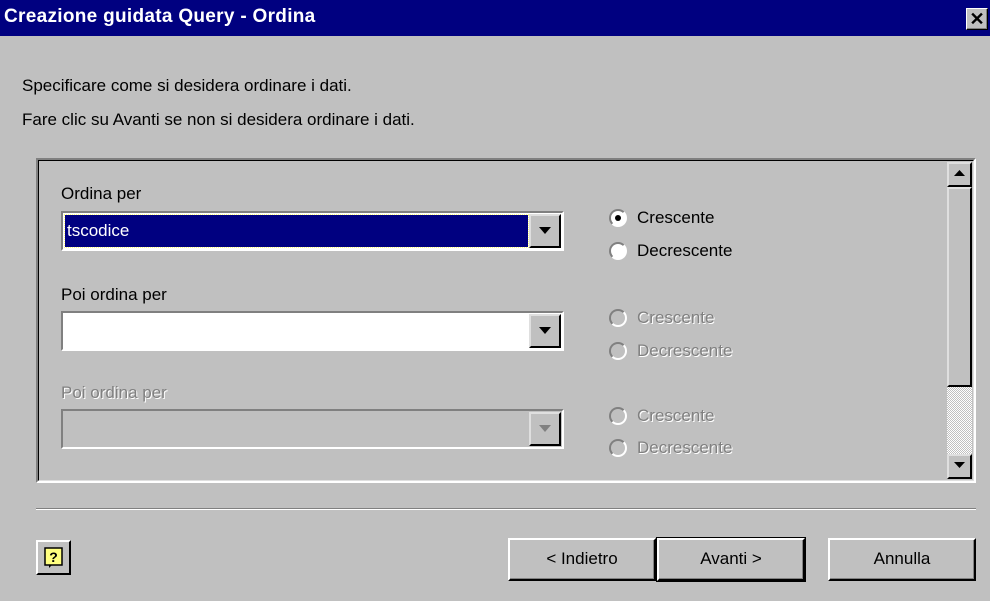 The height and width of the screenshot is (601, 991). What do you see at coordinates (495, 18) in the screenshot?
I see `title-bar: Creazione guidata Query - Ordina ✕` at bounding box center [495, 18].